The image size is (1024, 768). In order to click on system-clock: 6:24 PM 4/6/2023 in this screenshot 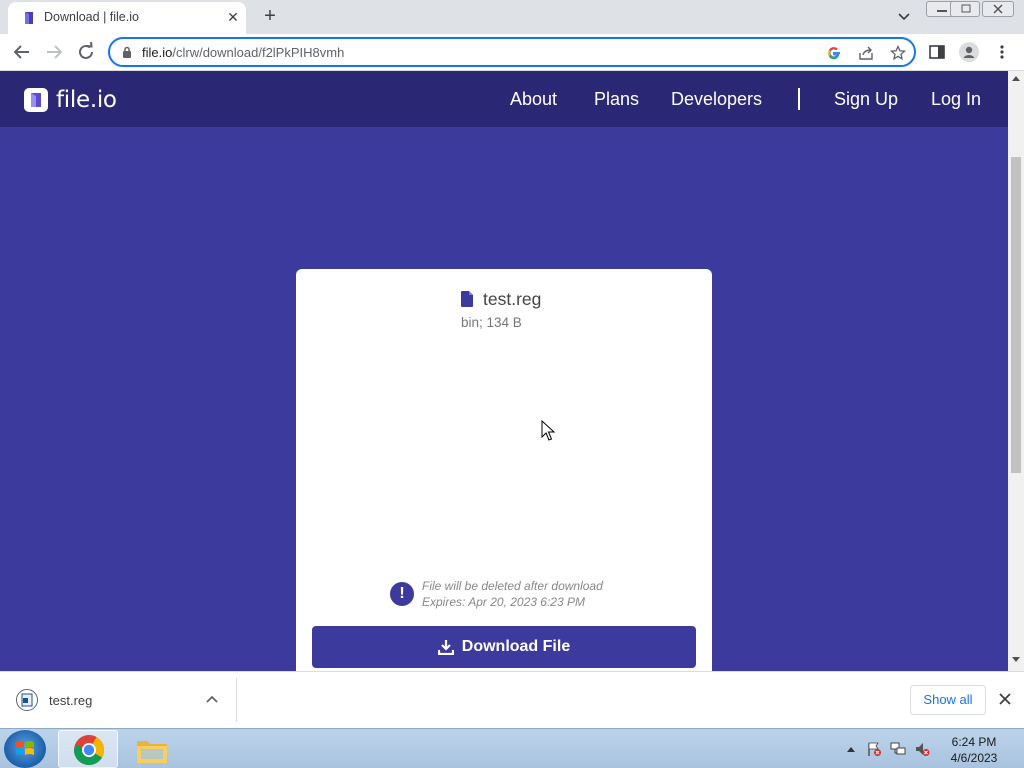, I will do `click(974, 750)`.